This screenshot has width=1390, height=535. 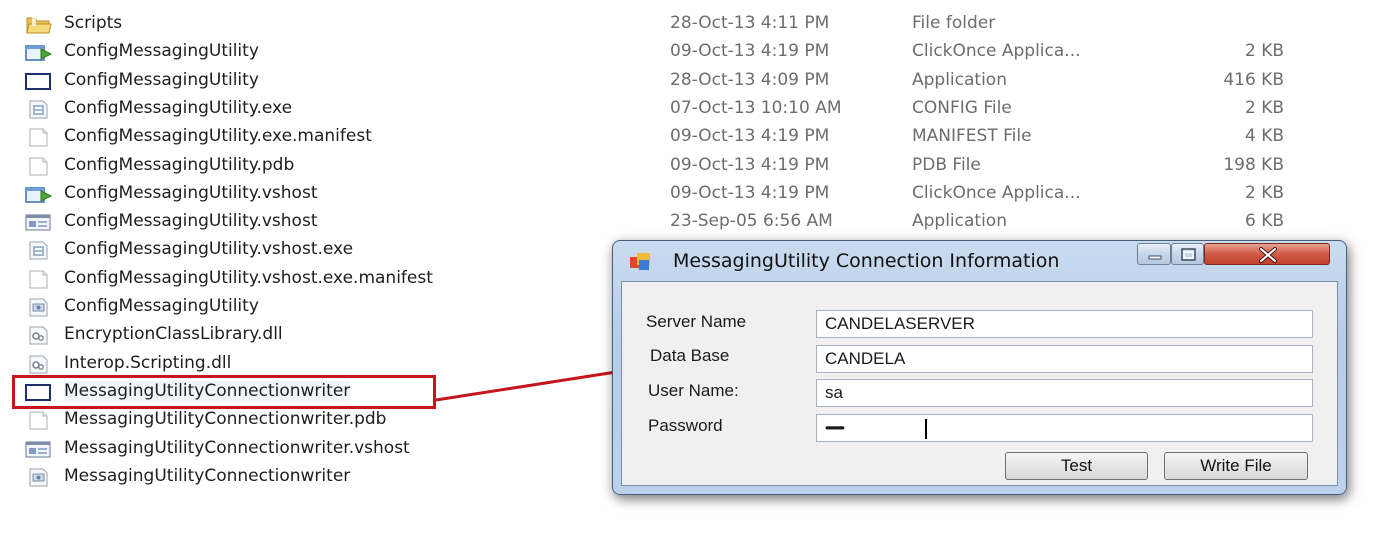 What do you see at coordinates (685, 425) in the screenshot?
I see `password-label: Password` at bounding box center [685, 425].